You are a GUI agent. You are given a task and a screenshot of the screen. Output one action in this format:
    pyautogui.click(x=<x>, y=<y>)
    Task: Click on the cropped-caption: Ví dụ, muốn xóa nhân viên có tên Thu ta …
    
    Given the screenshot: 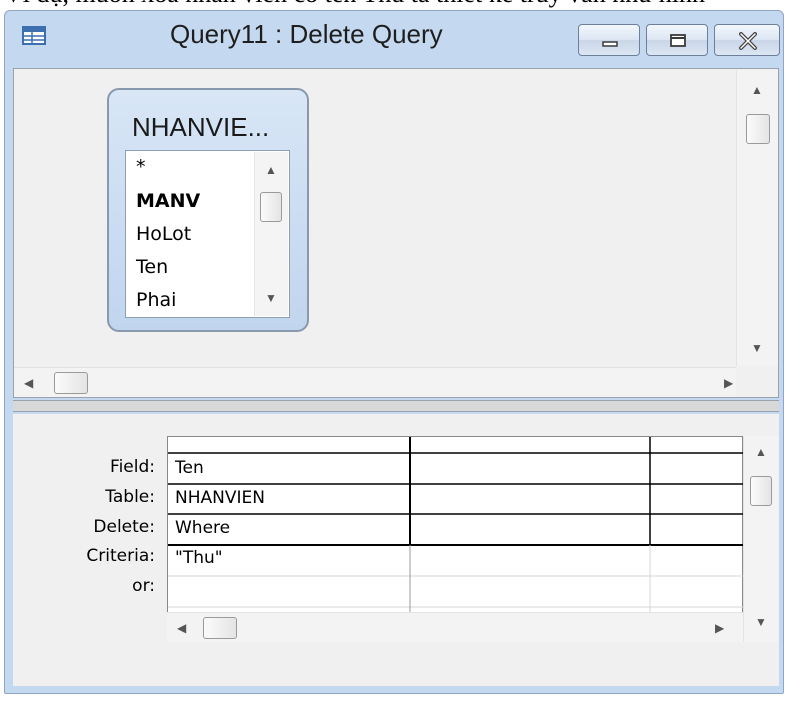 What is the action you would take?
    pyautogui.click(x=393, y=5)
    